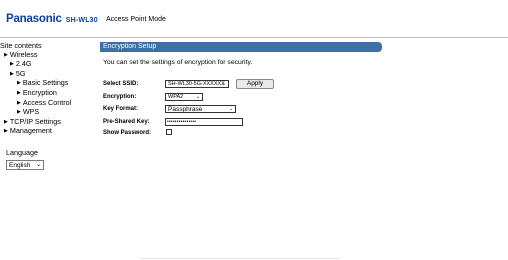 This screenshot has width=508, height=260. Describe the element at coordinates (31, 112) in the screenshot. I see `sidebar-item-label: WPS` at that location.